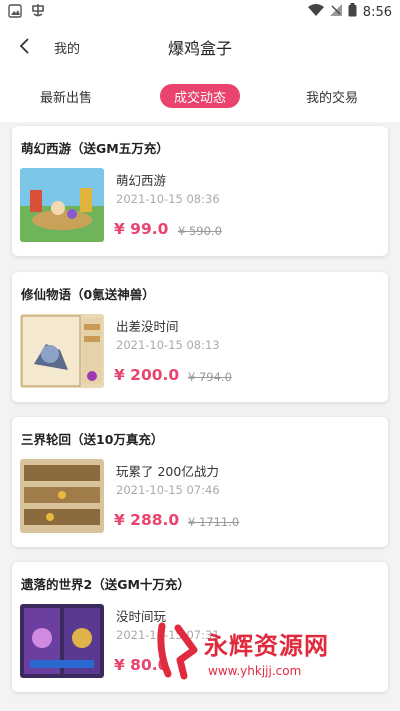  Describe the element at coordinates (95, 148) in the screenshot. I see `game-title: 萌幻西游（送GM五万充）` at that location.